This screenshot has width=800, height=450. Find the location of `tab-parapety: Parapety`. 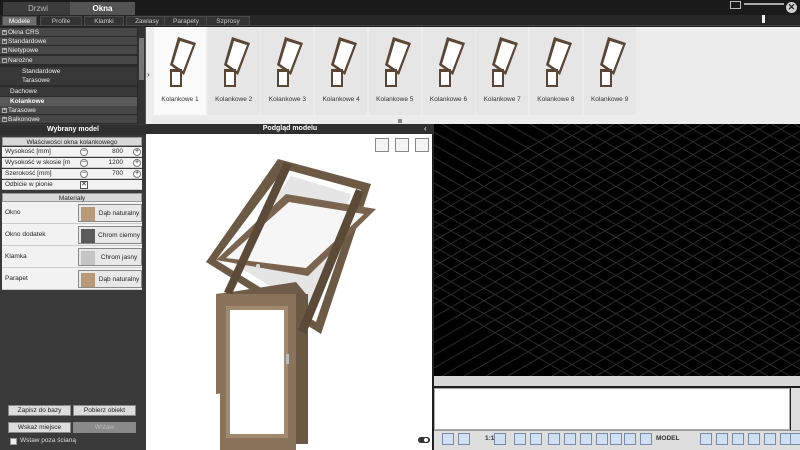

tab-parapety: Parapety is located at coordinates (186, 21).